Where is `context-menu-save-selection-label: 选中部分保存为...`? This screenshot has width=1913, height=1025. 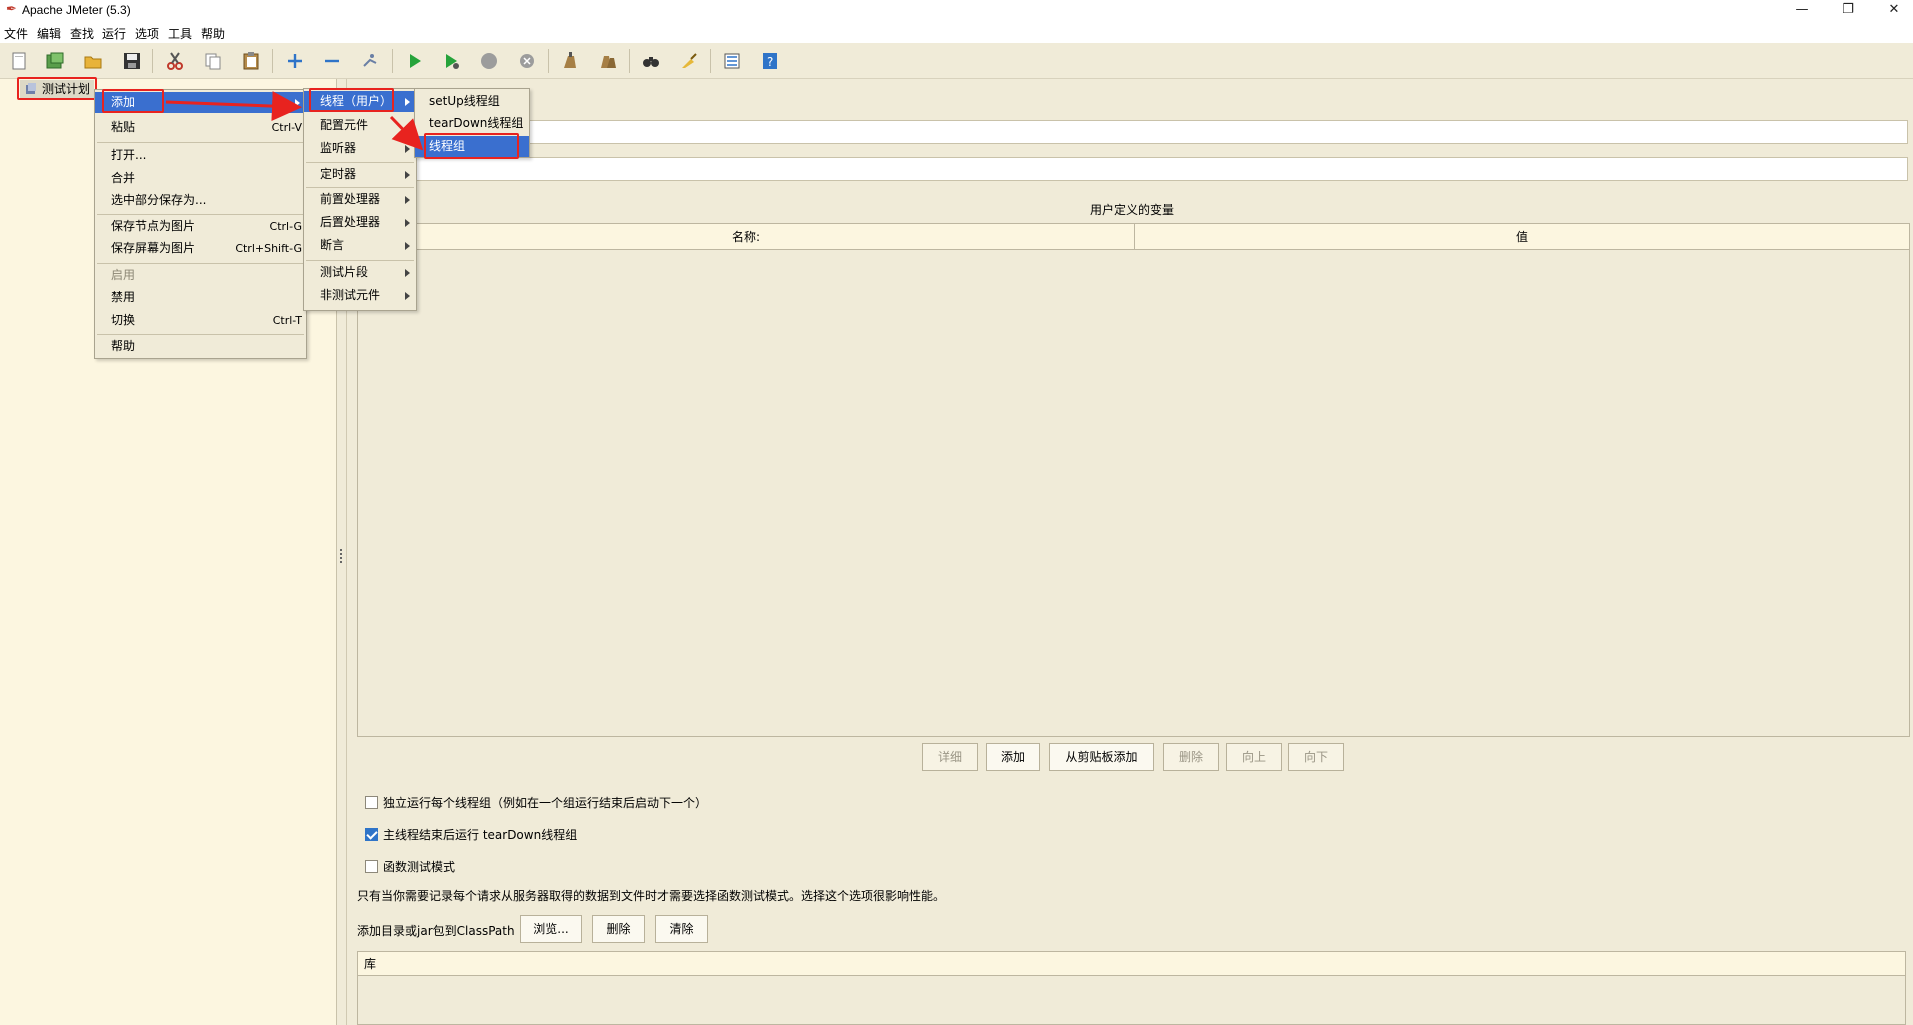
context-menu-save-selection-label: 选中部分保存为... is located at coordinates (159, 200).